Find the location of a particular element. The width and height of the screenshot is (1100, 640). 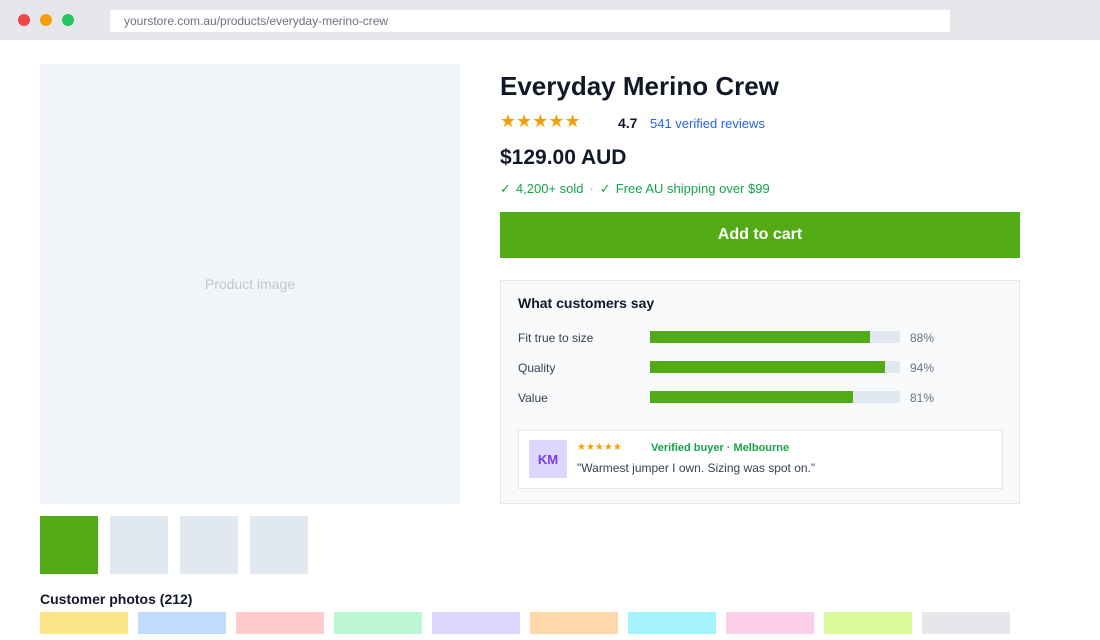

customer-photos-heading: Customer photos (212) is located at coordinates (116, 599).